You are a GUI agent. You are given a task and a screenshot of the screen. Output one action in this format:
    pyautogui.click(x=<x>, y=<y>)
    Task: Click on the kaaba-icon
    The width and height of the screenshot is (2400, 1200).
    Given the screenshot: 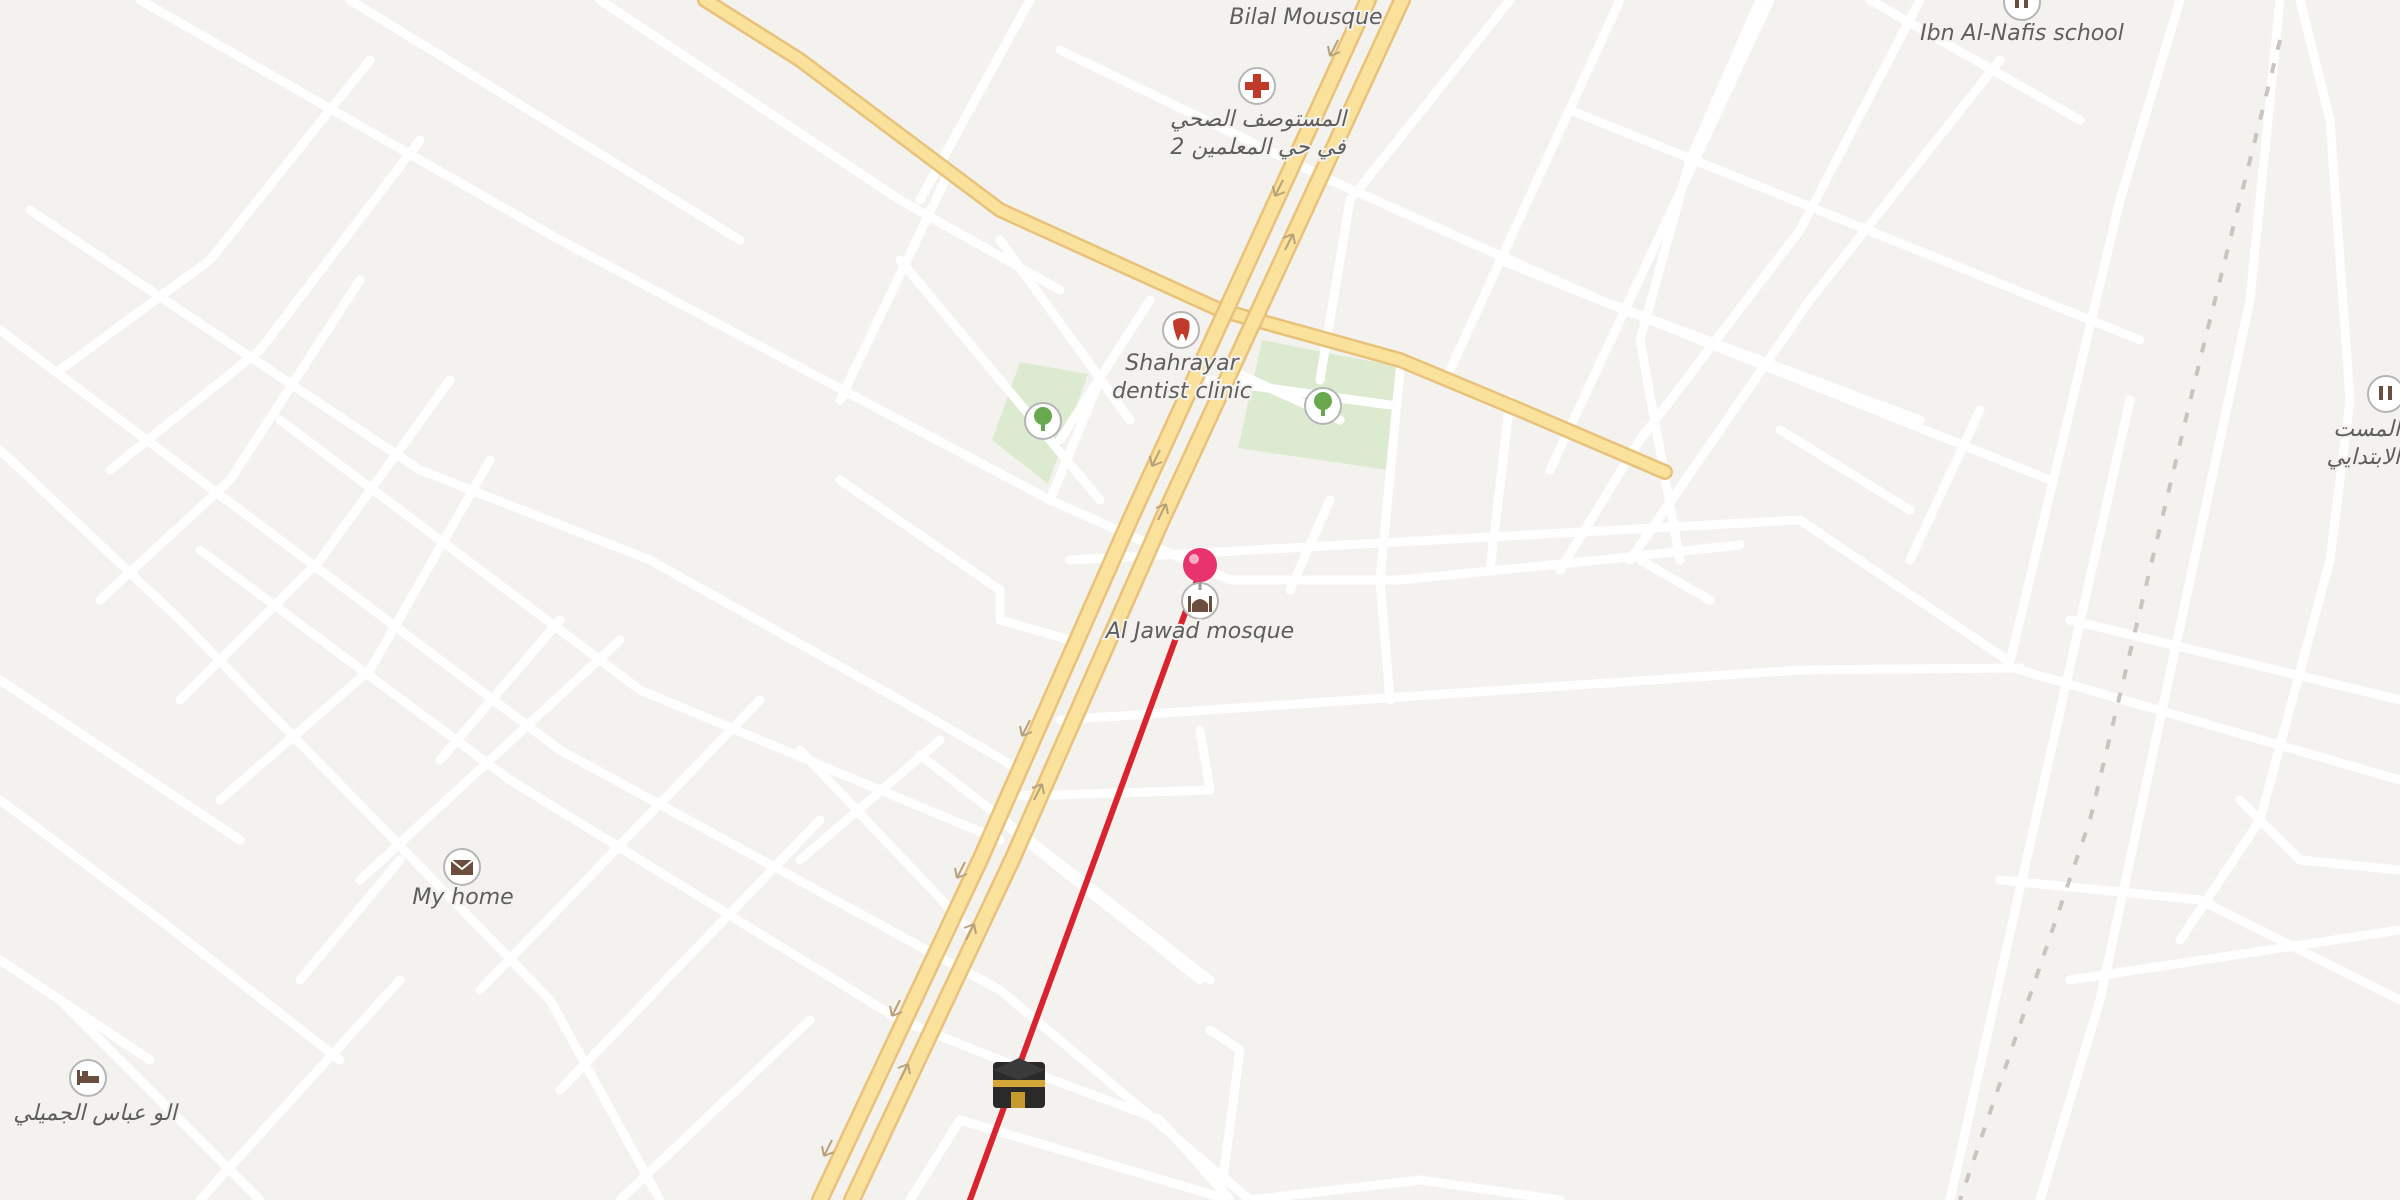 What is the action you would take?
    pyautogui.click(x=1019, y=1083)
    